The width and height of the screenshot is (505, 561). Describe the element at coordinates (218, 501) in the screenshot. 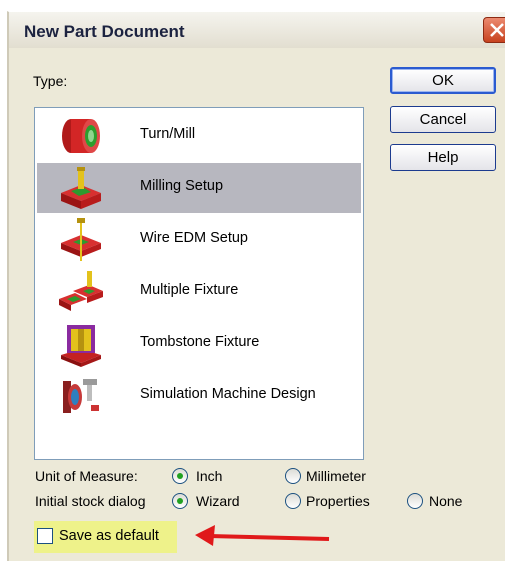

I see `stock-wizard-label: Wizard` at that location.